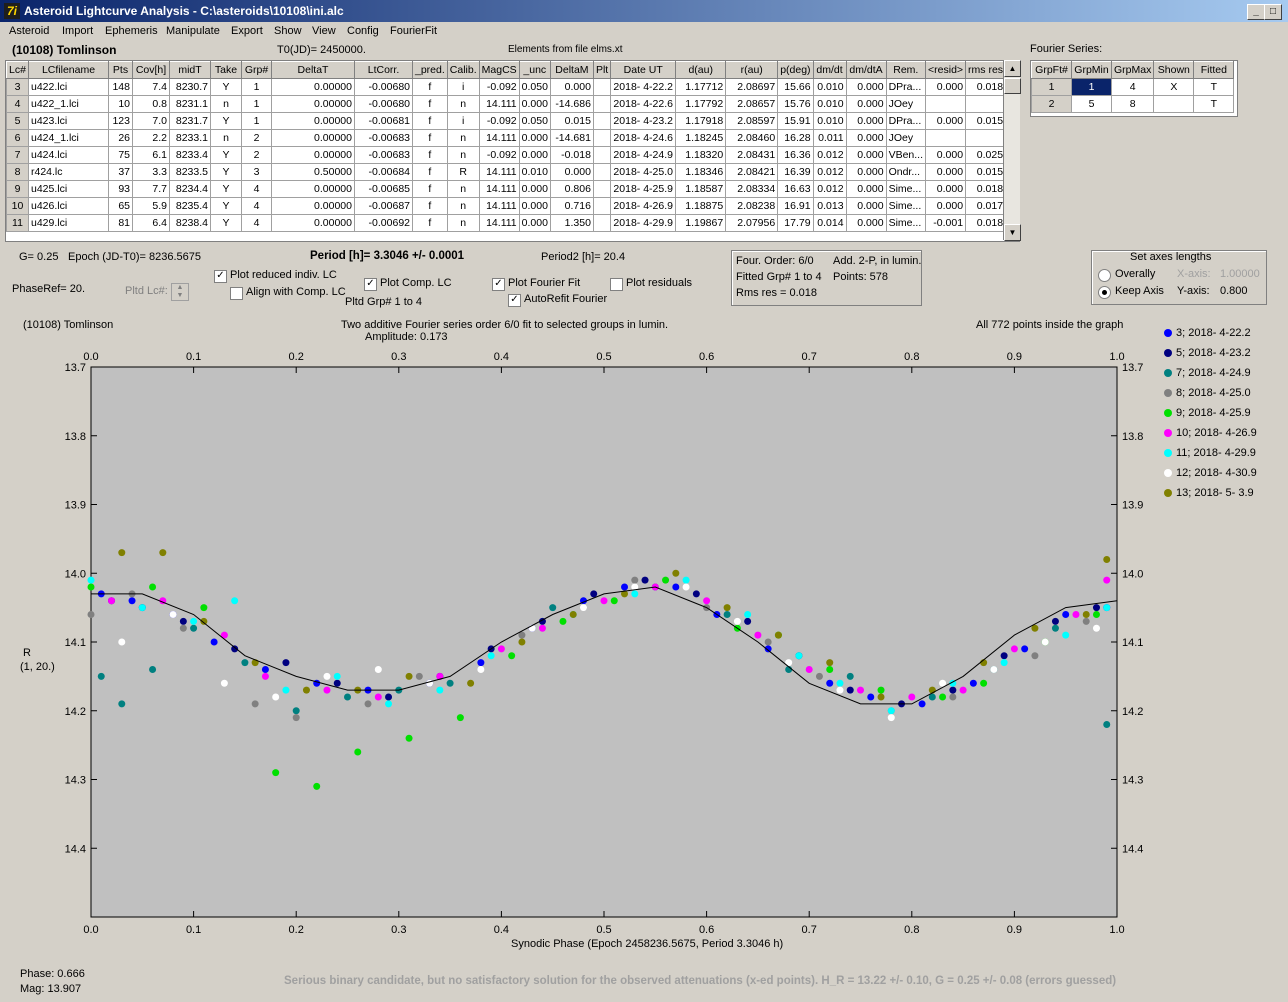 The width and height of the screenshot is (1288, 1002). I want to click on table-cell: 1.350, so click(571, 223).